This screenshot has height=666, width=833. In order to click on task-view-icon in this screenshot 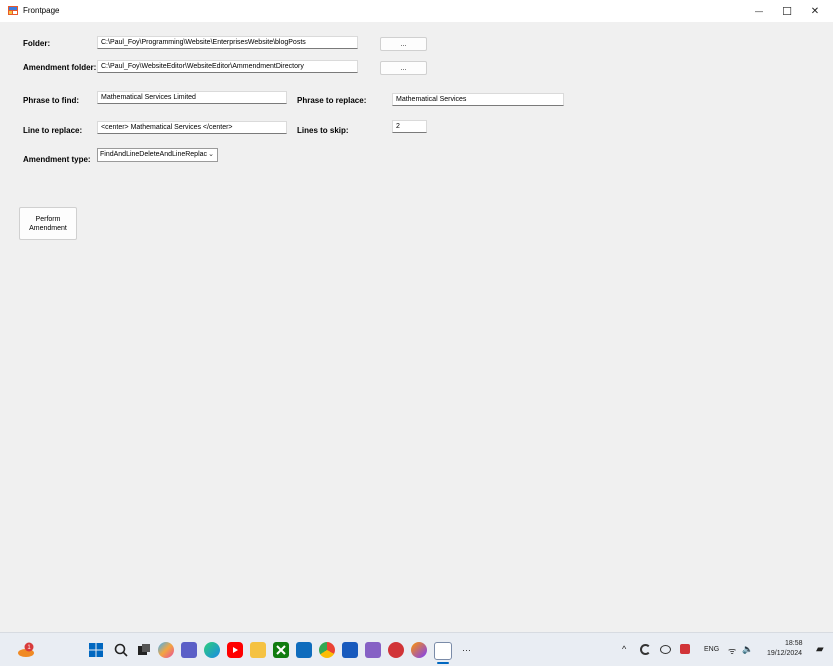, I will do `click(144, 650)`.